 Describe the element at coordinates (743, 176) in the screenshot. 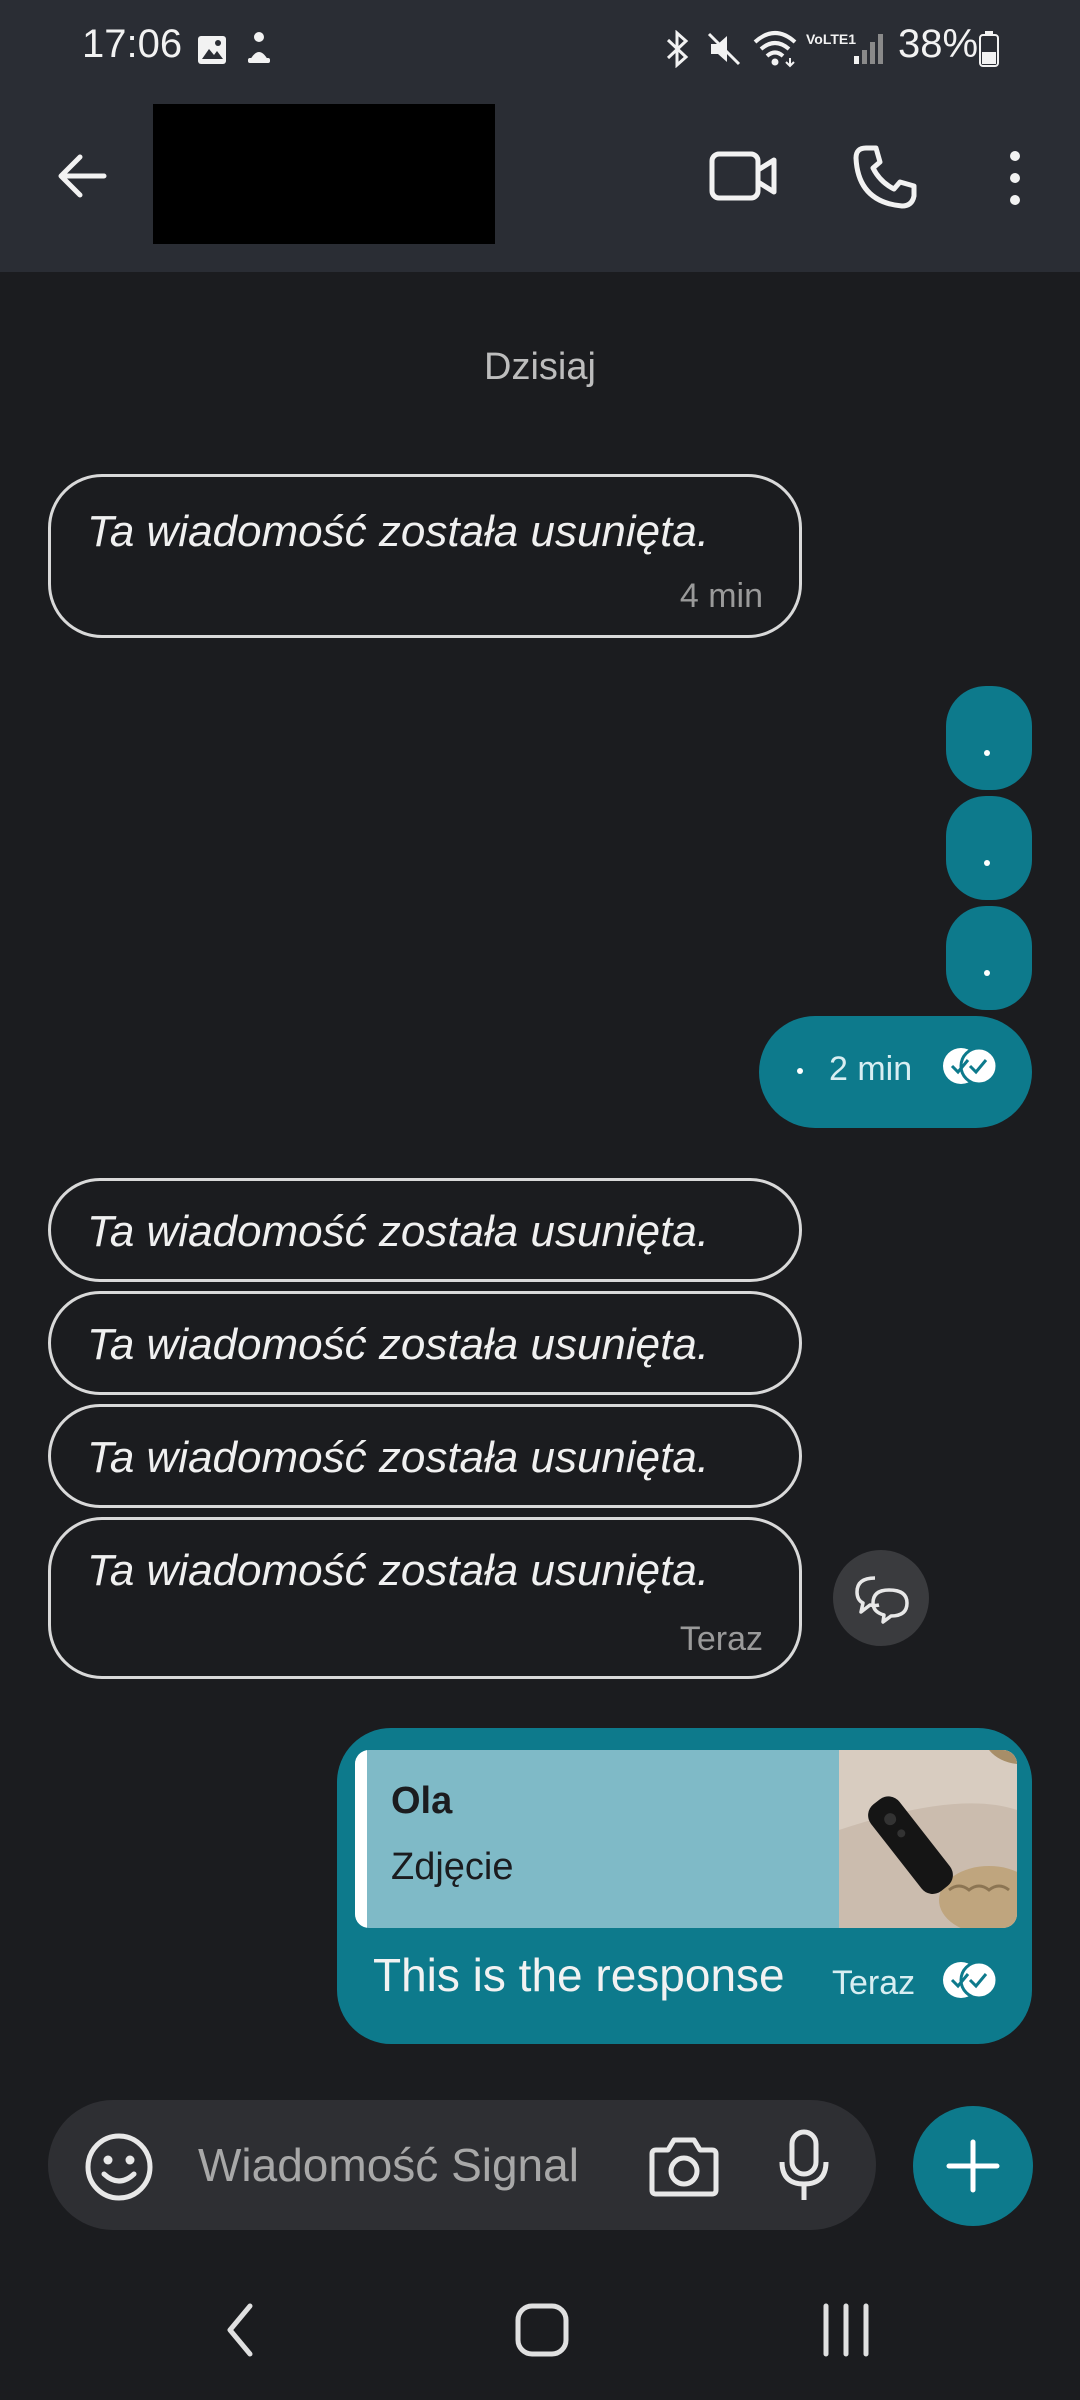

I see `video-call-icon` at that location.